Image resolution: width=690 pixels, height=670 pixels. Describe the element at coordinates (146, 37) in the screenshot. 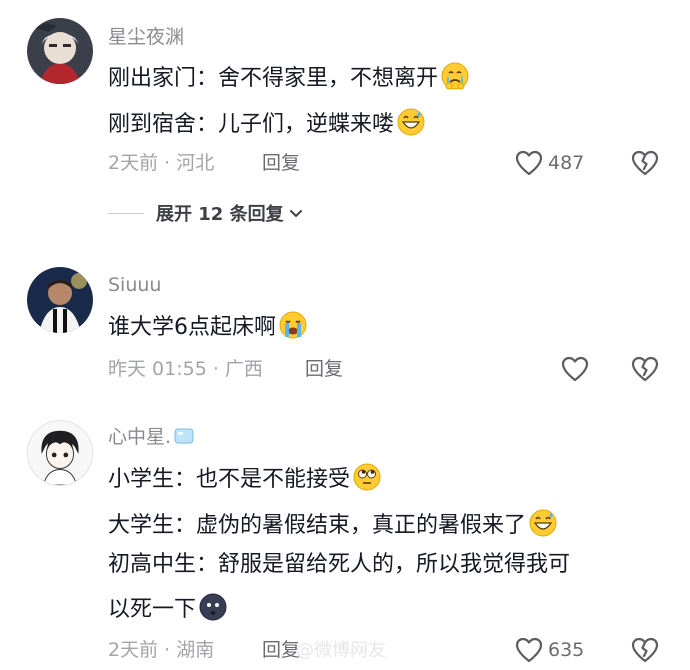

I see `comment-username: 星尘夜渊` at that location.